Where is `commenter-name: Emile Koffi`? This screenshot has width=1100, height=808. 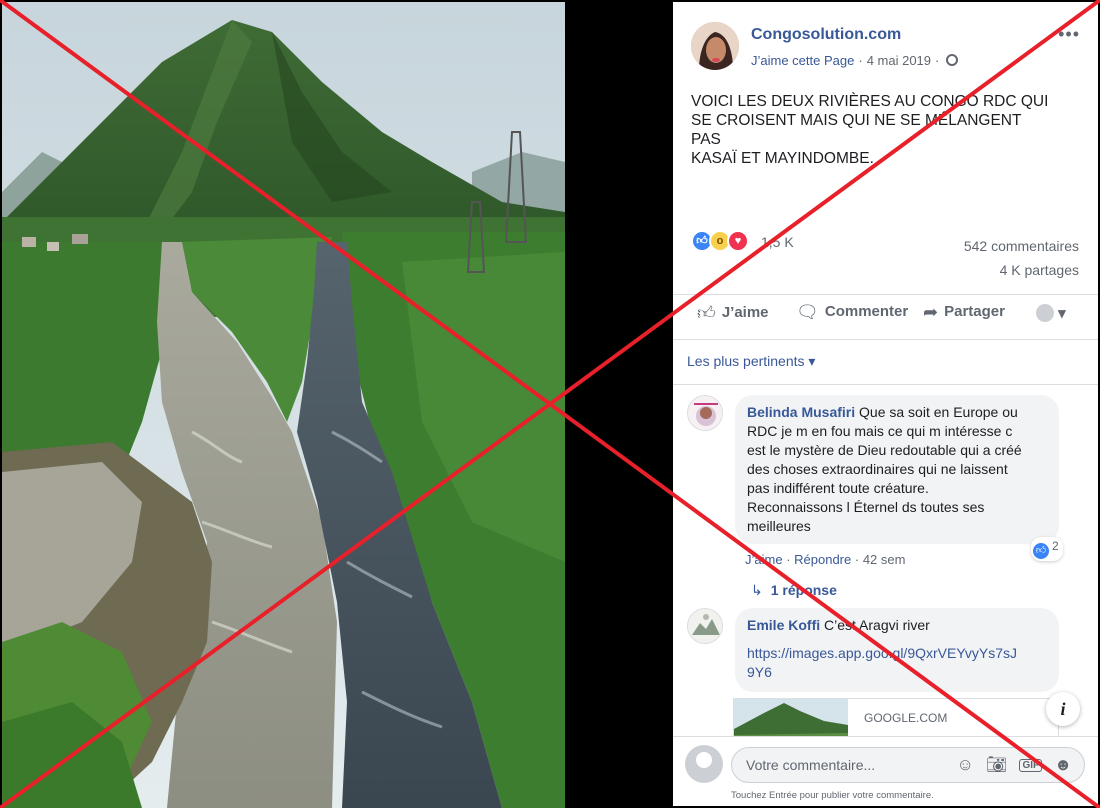
commenter-name: Emile Koffi is located at coordinates (783, 625).